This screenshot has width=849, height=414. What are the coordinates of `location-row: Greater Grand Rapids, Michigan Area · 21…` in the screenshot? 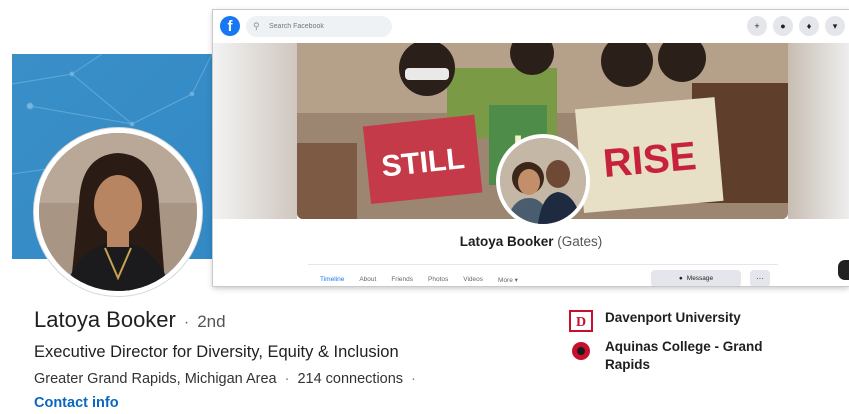 It's located at (229, 379).